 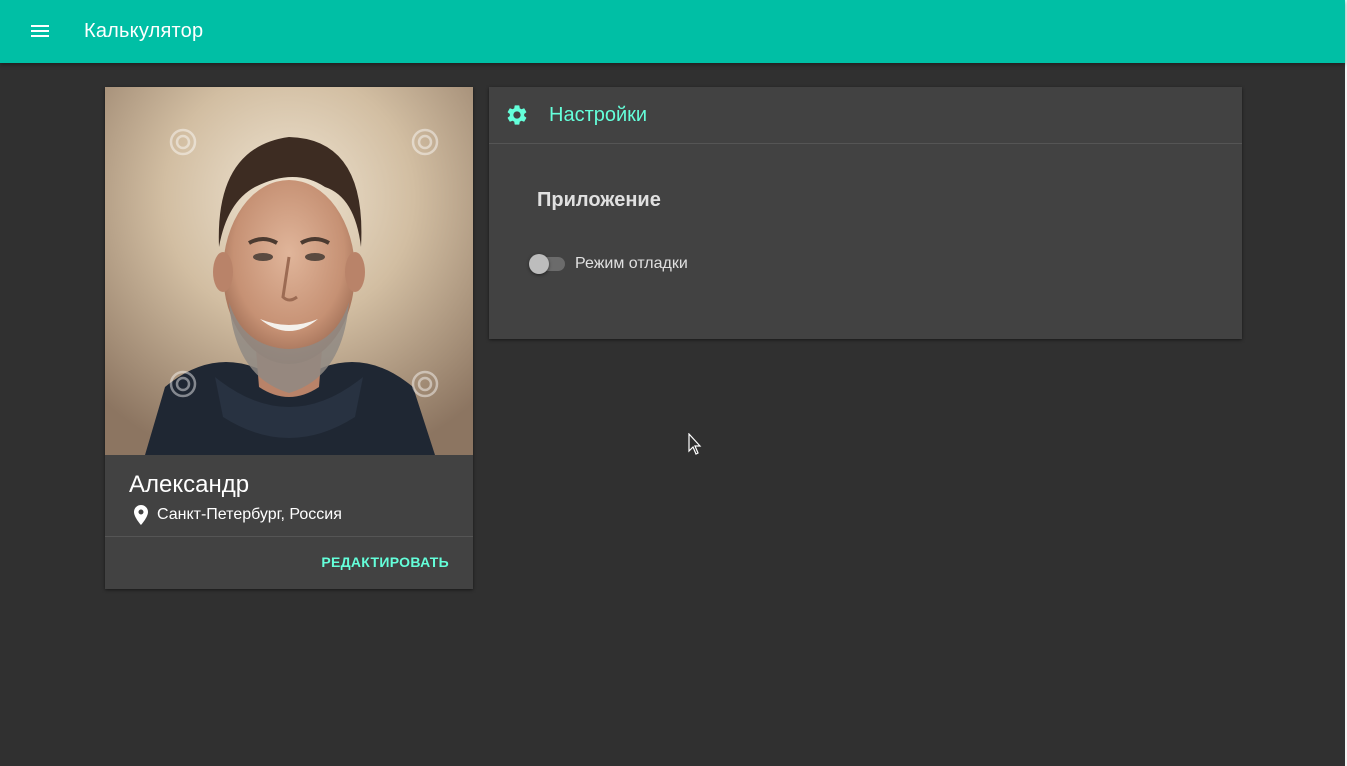 I want to click on location-row: Санкт-Петербург, Россия, so click(x=235, y=515).